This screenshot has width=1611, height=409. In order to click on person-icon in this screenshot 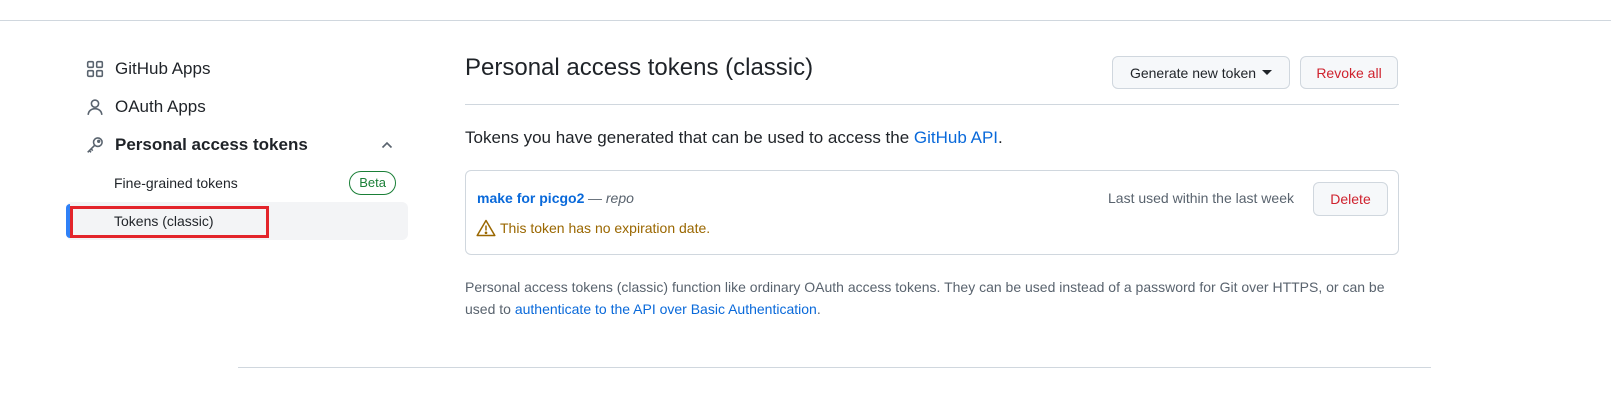, I will do `click(95, 107)`.